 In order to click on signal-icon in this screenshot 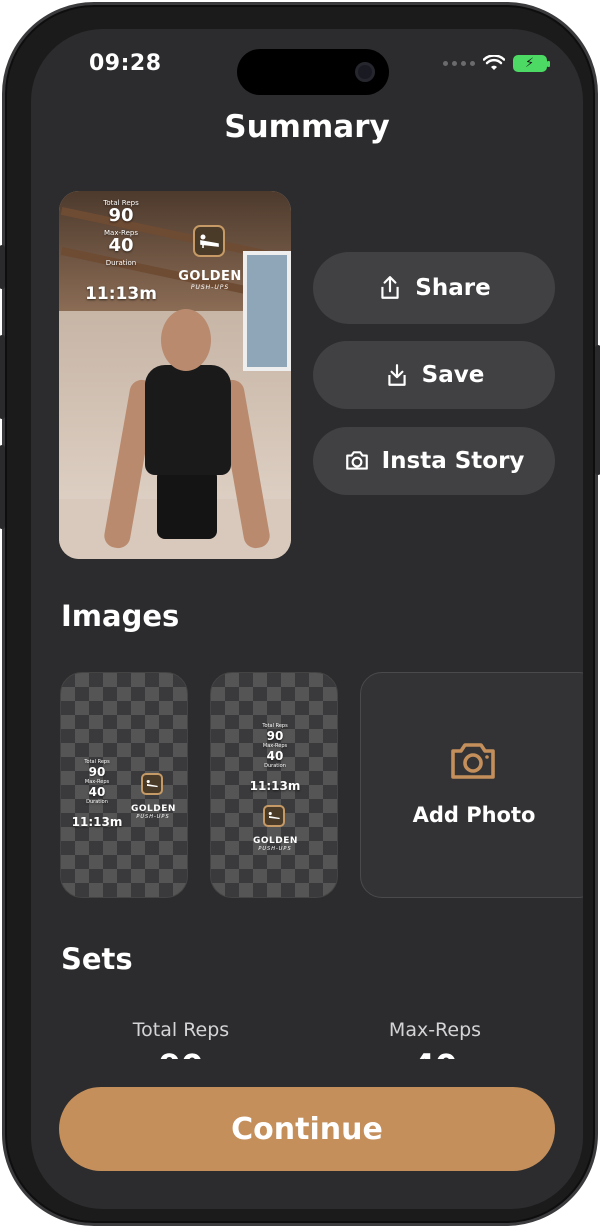, I will do `click(459, 63)`.